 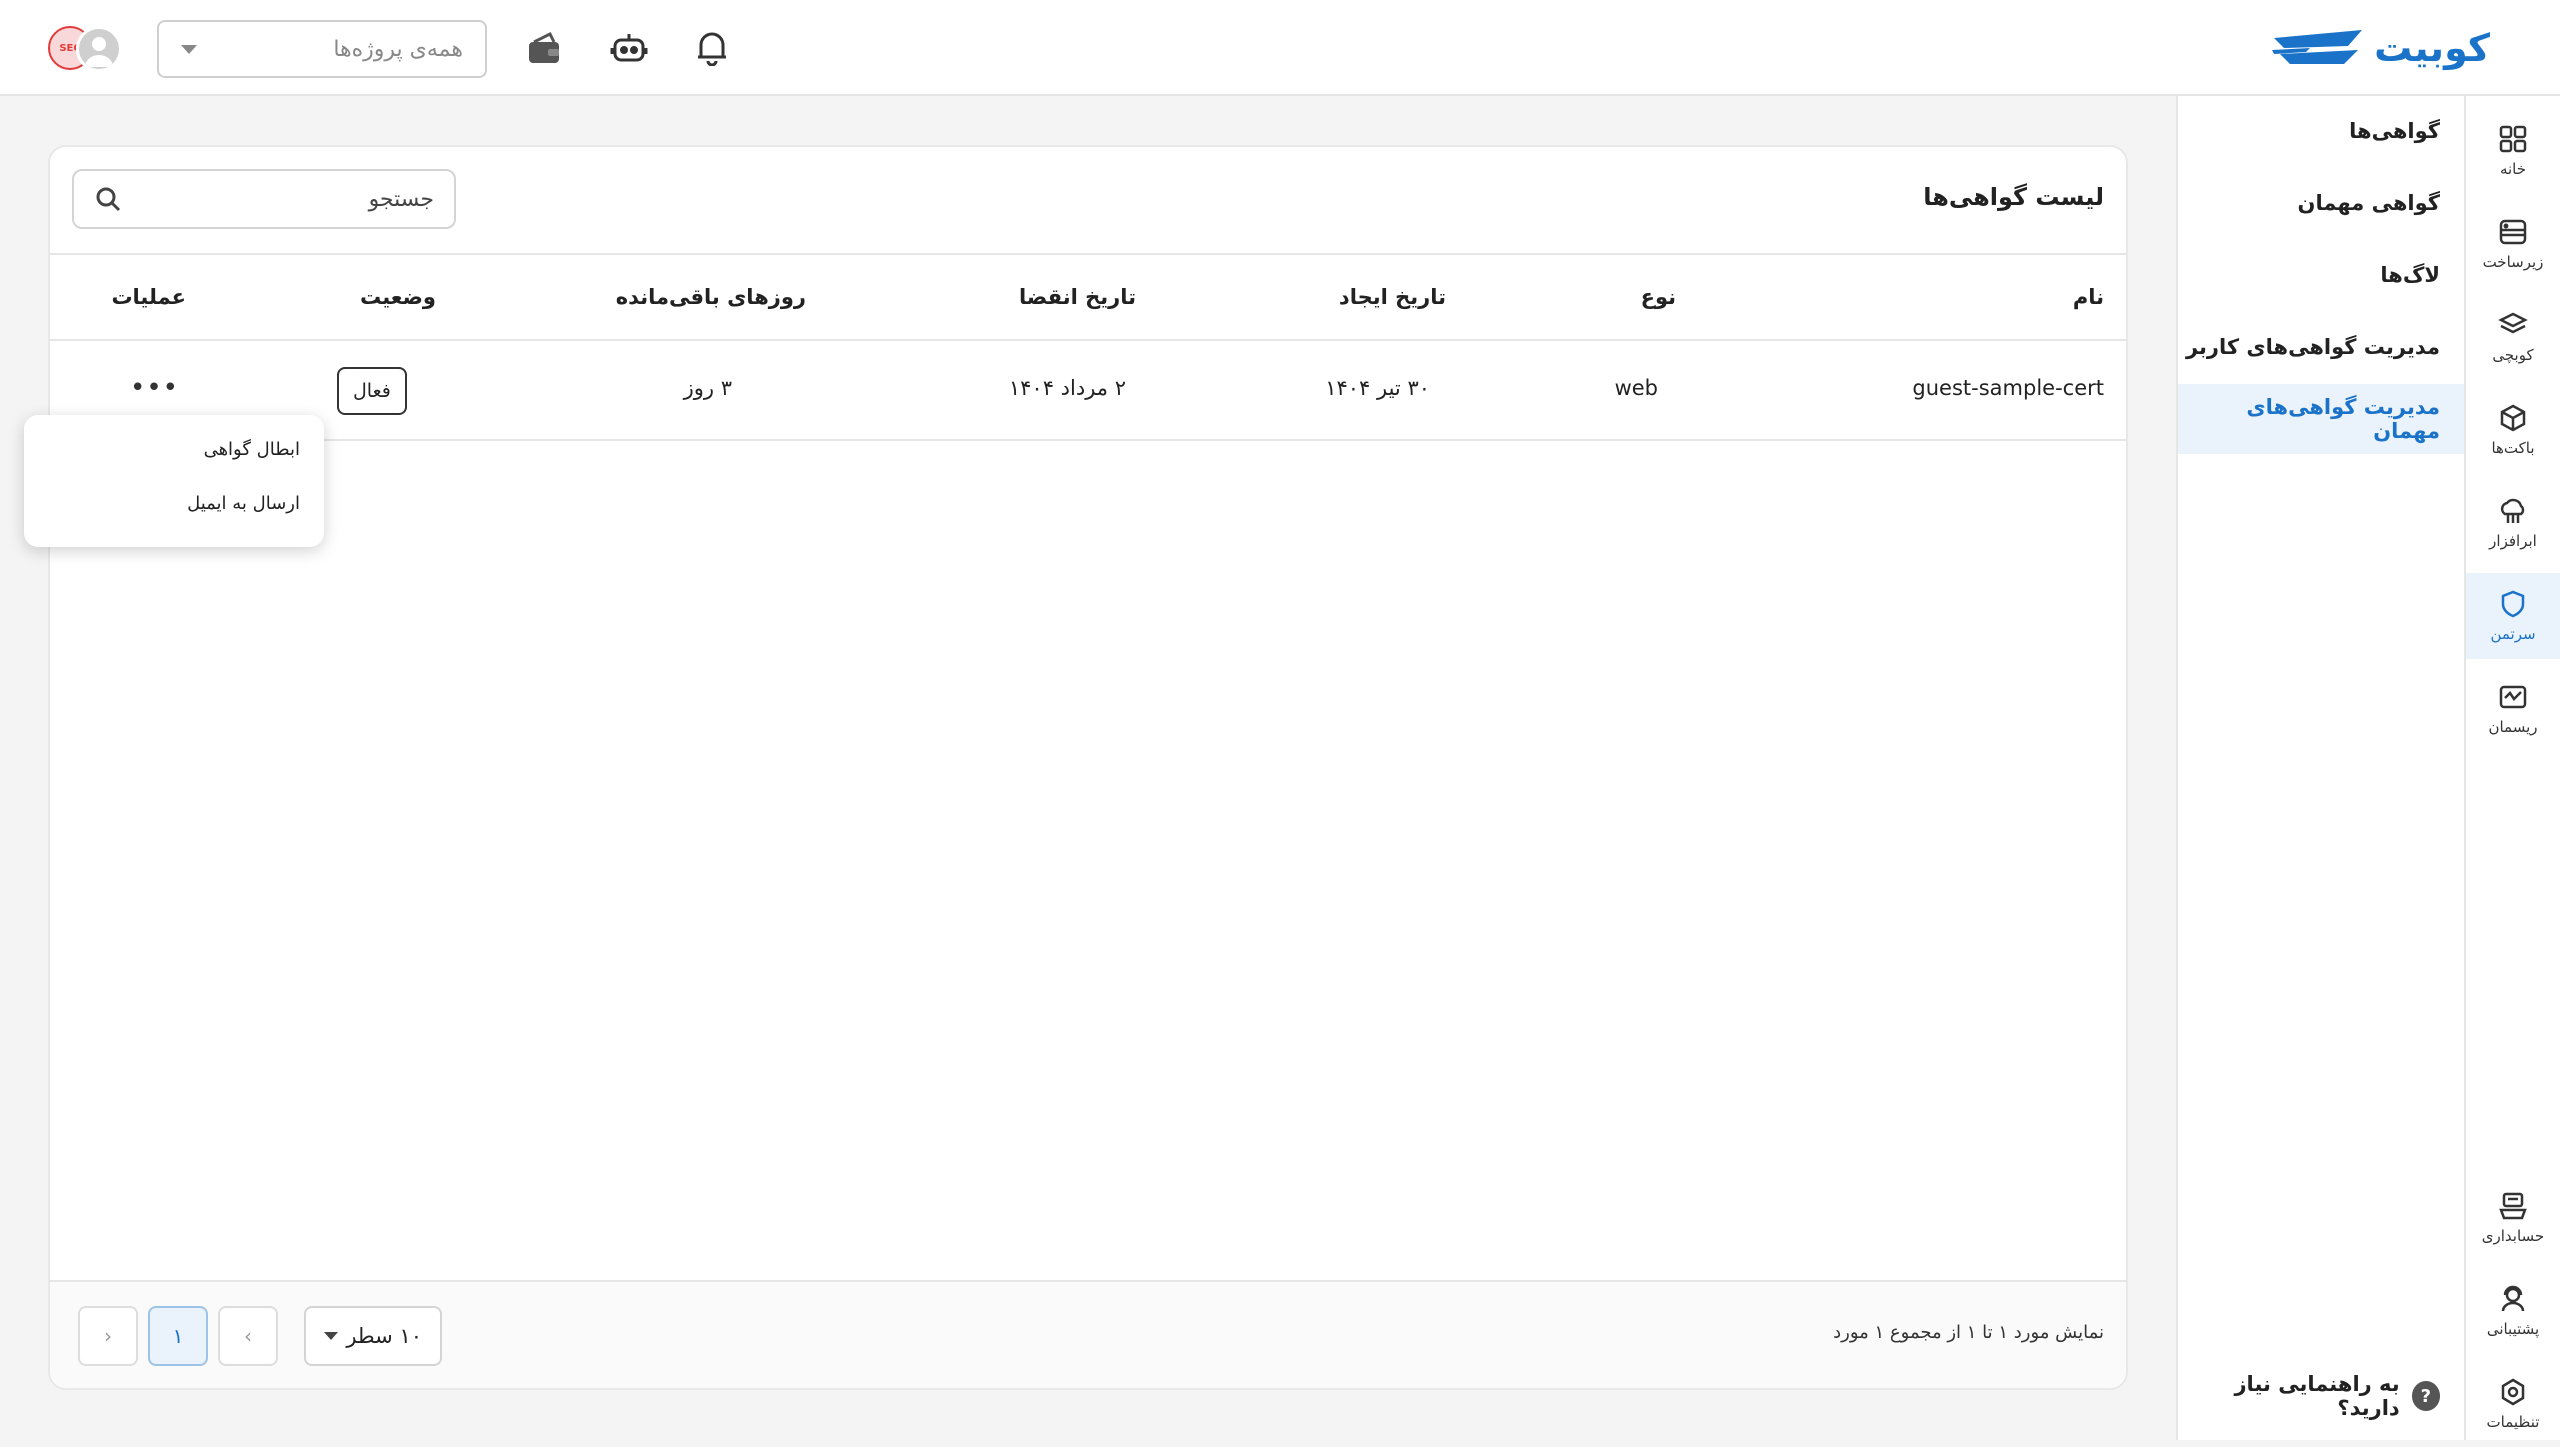 What do you see at coordinates (384, 1336) in the screenshot?
I see `rows-per-page-value: ۱۰ سطر` at bounding box center [384, 1336].